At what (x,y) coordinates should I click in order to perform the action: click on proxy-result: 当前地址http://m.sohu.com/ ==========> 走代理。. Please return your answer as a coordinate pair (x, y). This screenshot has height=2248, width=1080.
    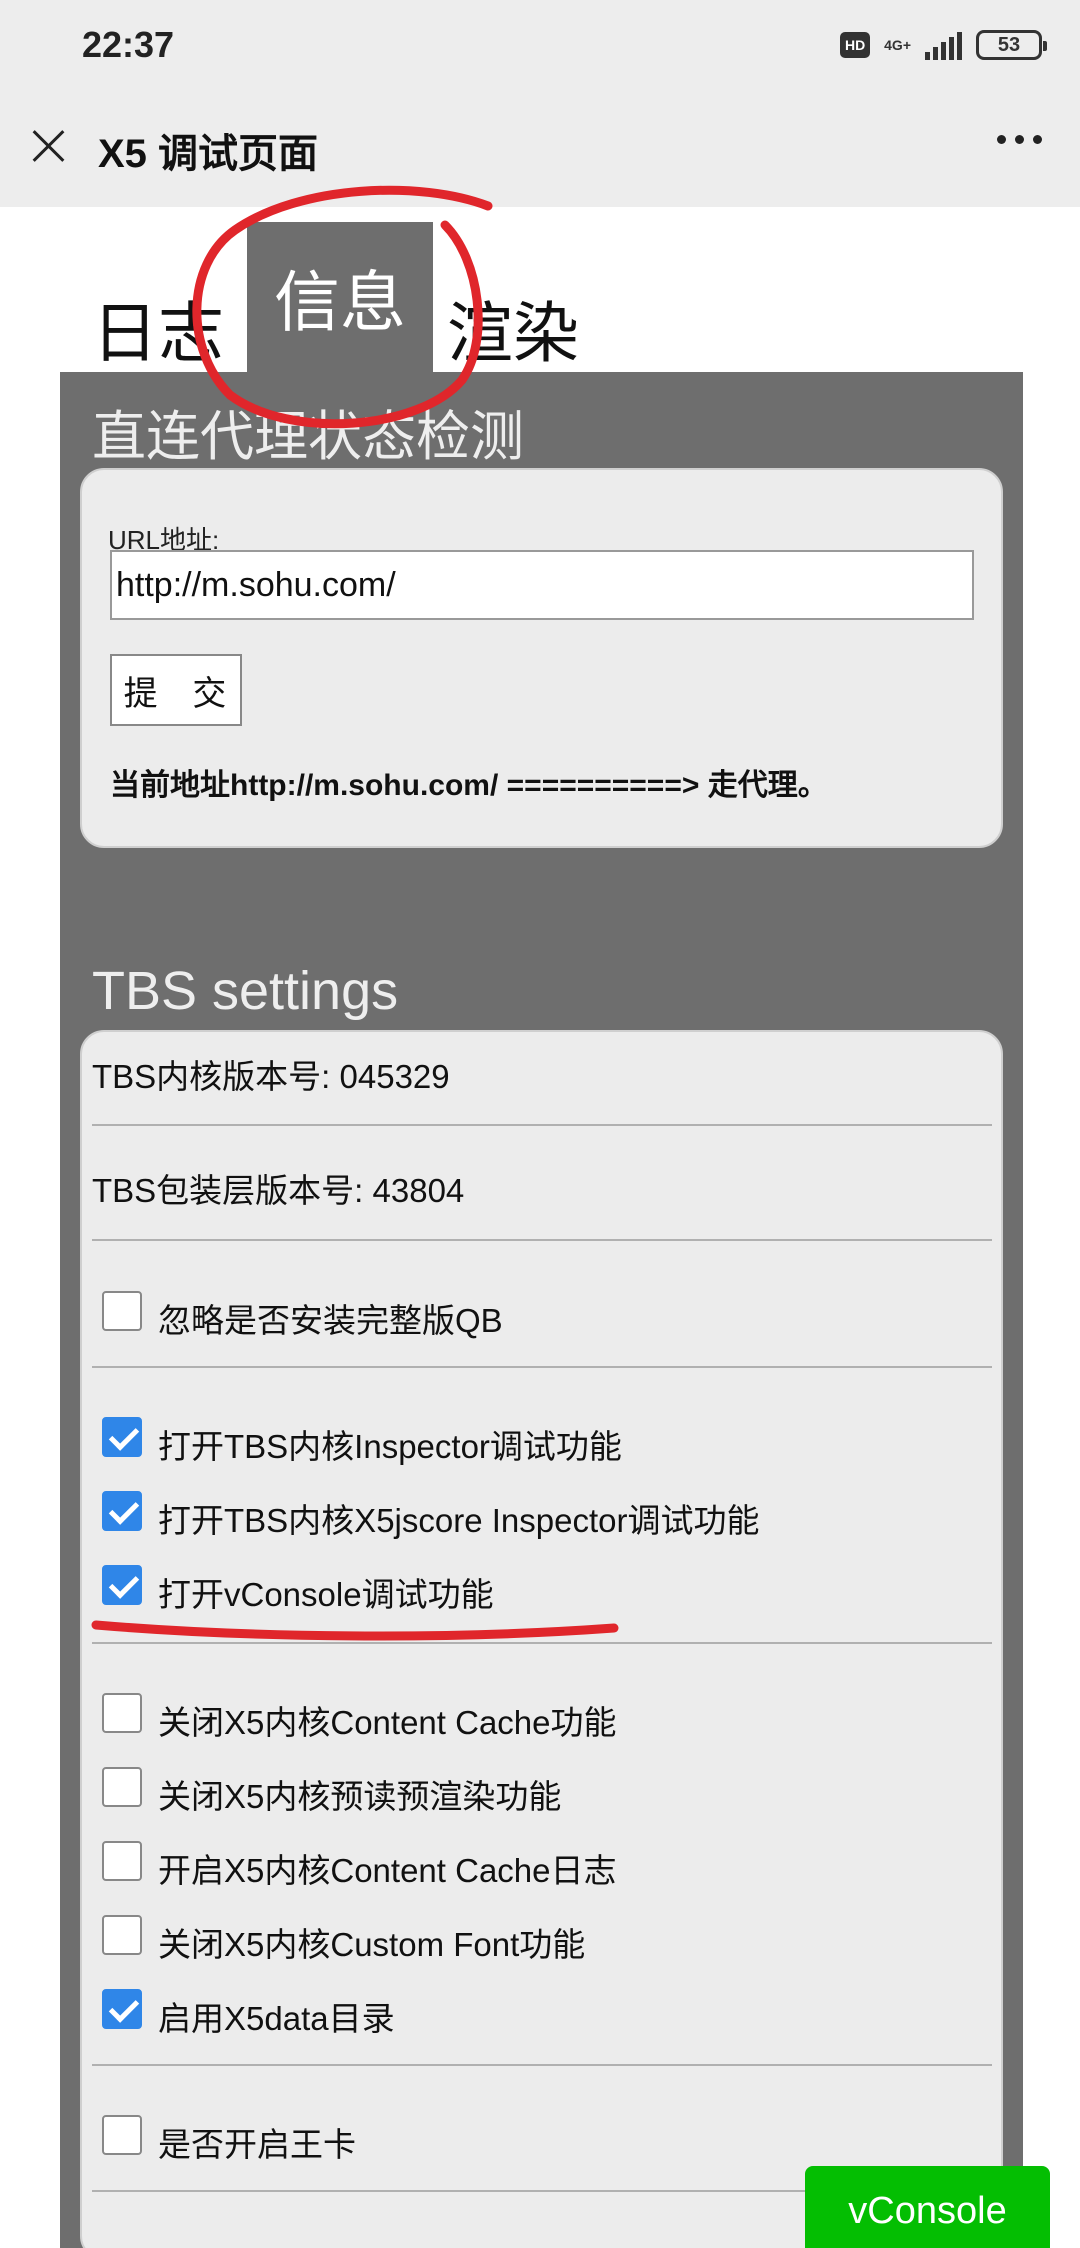
    Looking at the image, I should click on (469, 785).